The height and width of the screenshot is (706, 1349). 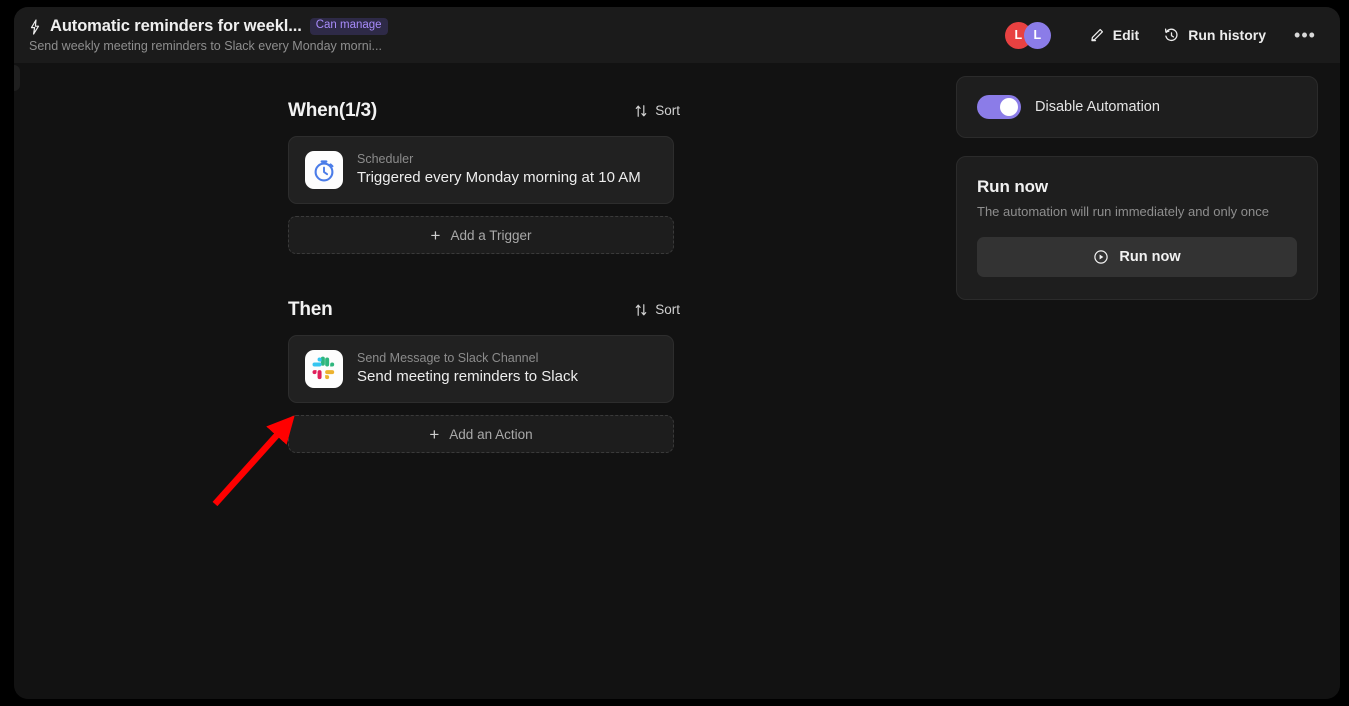 I want to click on add-trigger-button: + Add a Trigger, so click(x=481, y=235).